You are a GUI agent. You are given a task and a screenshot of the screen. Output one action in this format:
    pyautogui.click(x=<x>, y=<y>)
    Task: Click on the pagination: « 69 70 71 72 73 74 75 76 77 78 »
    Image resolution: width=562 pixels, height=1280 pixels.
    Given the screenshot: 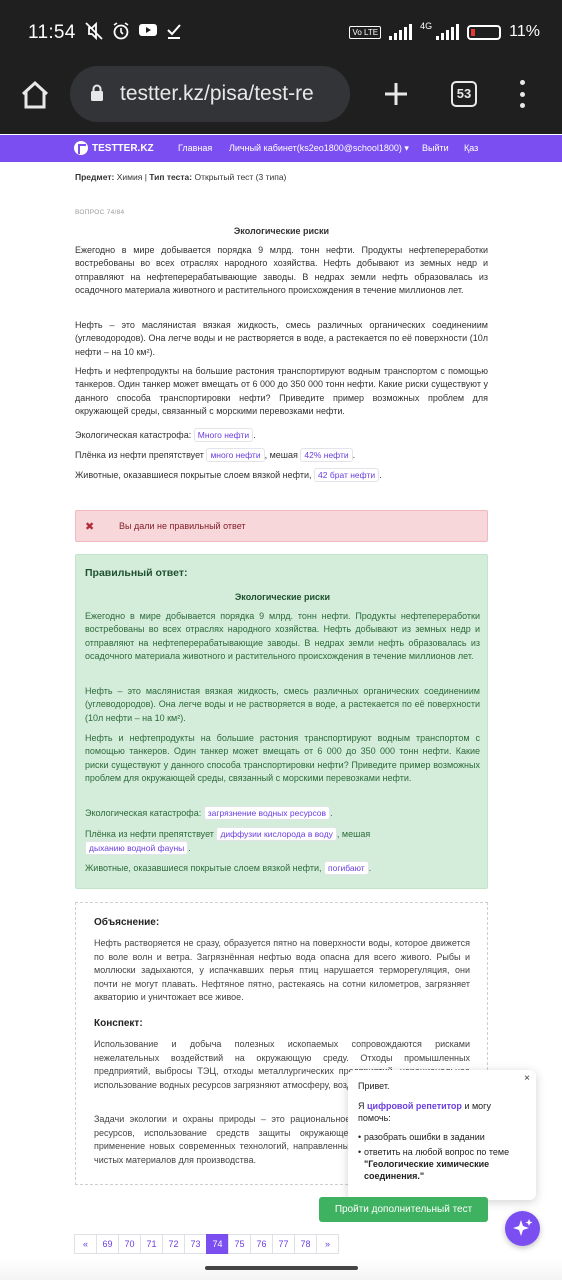 What is the action you would take?
    pyautogui.click(x=206, y=1244)
    